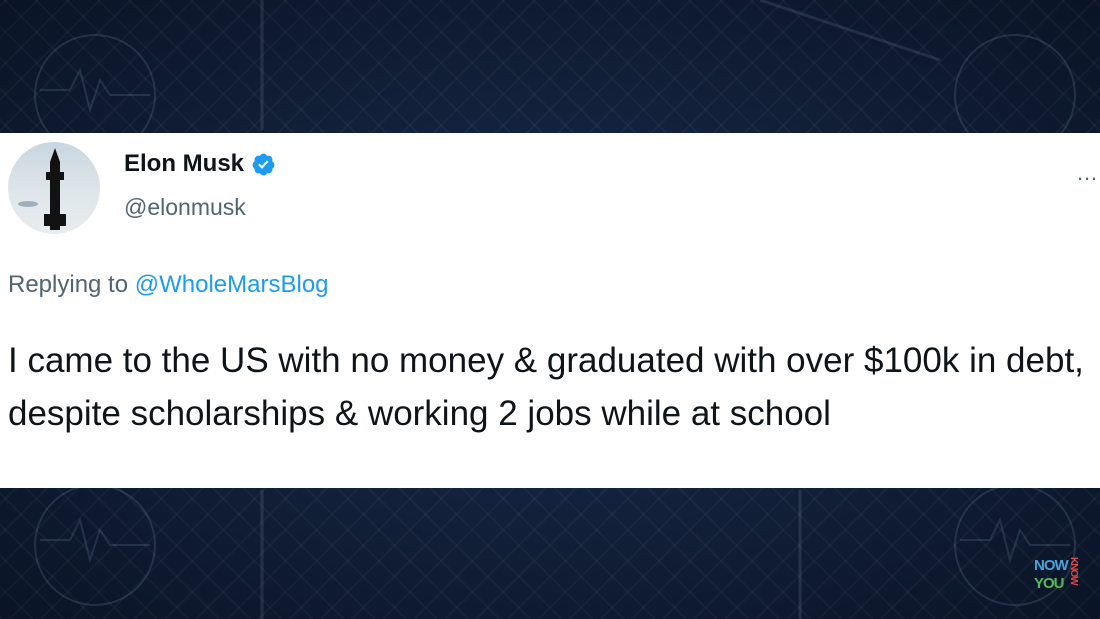  What do you see at coordinates (1051, 565) in the screenshot?
I see `watermark-now: NOW` at bounding box center [1051, 565].